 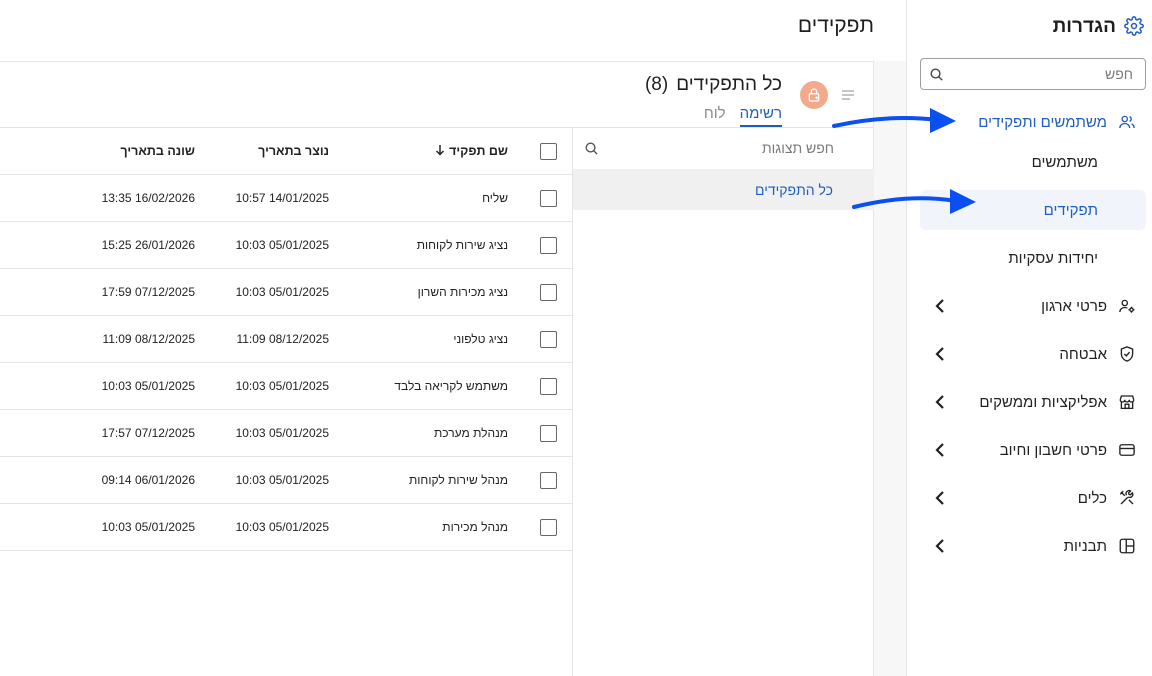 What do you see at coordinates (1043, 402) in the screenshot?
I see `sidebar-item-label: אפליקציות וממשקים` at bounding box center [1043, 402].